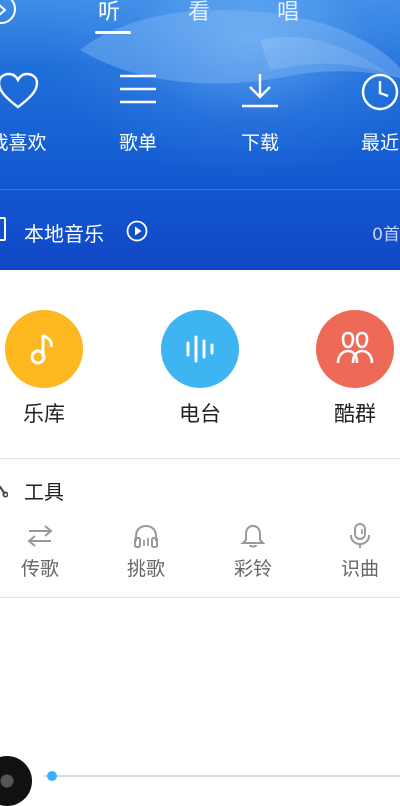 This screenshot has height=806, width=400. I want to click on tool-transfer: 传歌, so click(40, 551).